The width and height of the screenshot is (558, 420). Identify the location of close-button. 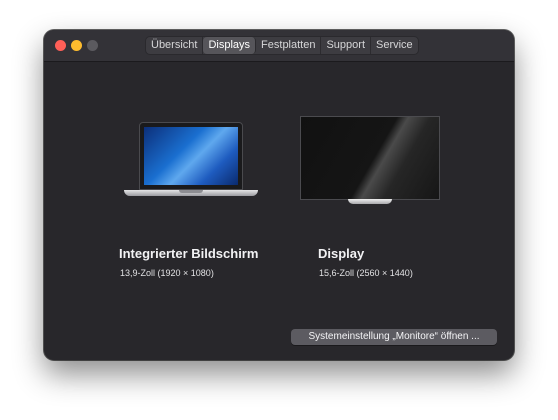
(60, 45).